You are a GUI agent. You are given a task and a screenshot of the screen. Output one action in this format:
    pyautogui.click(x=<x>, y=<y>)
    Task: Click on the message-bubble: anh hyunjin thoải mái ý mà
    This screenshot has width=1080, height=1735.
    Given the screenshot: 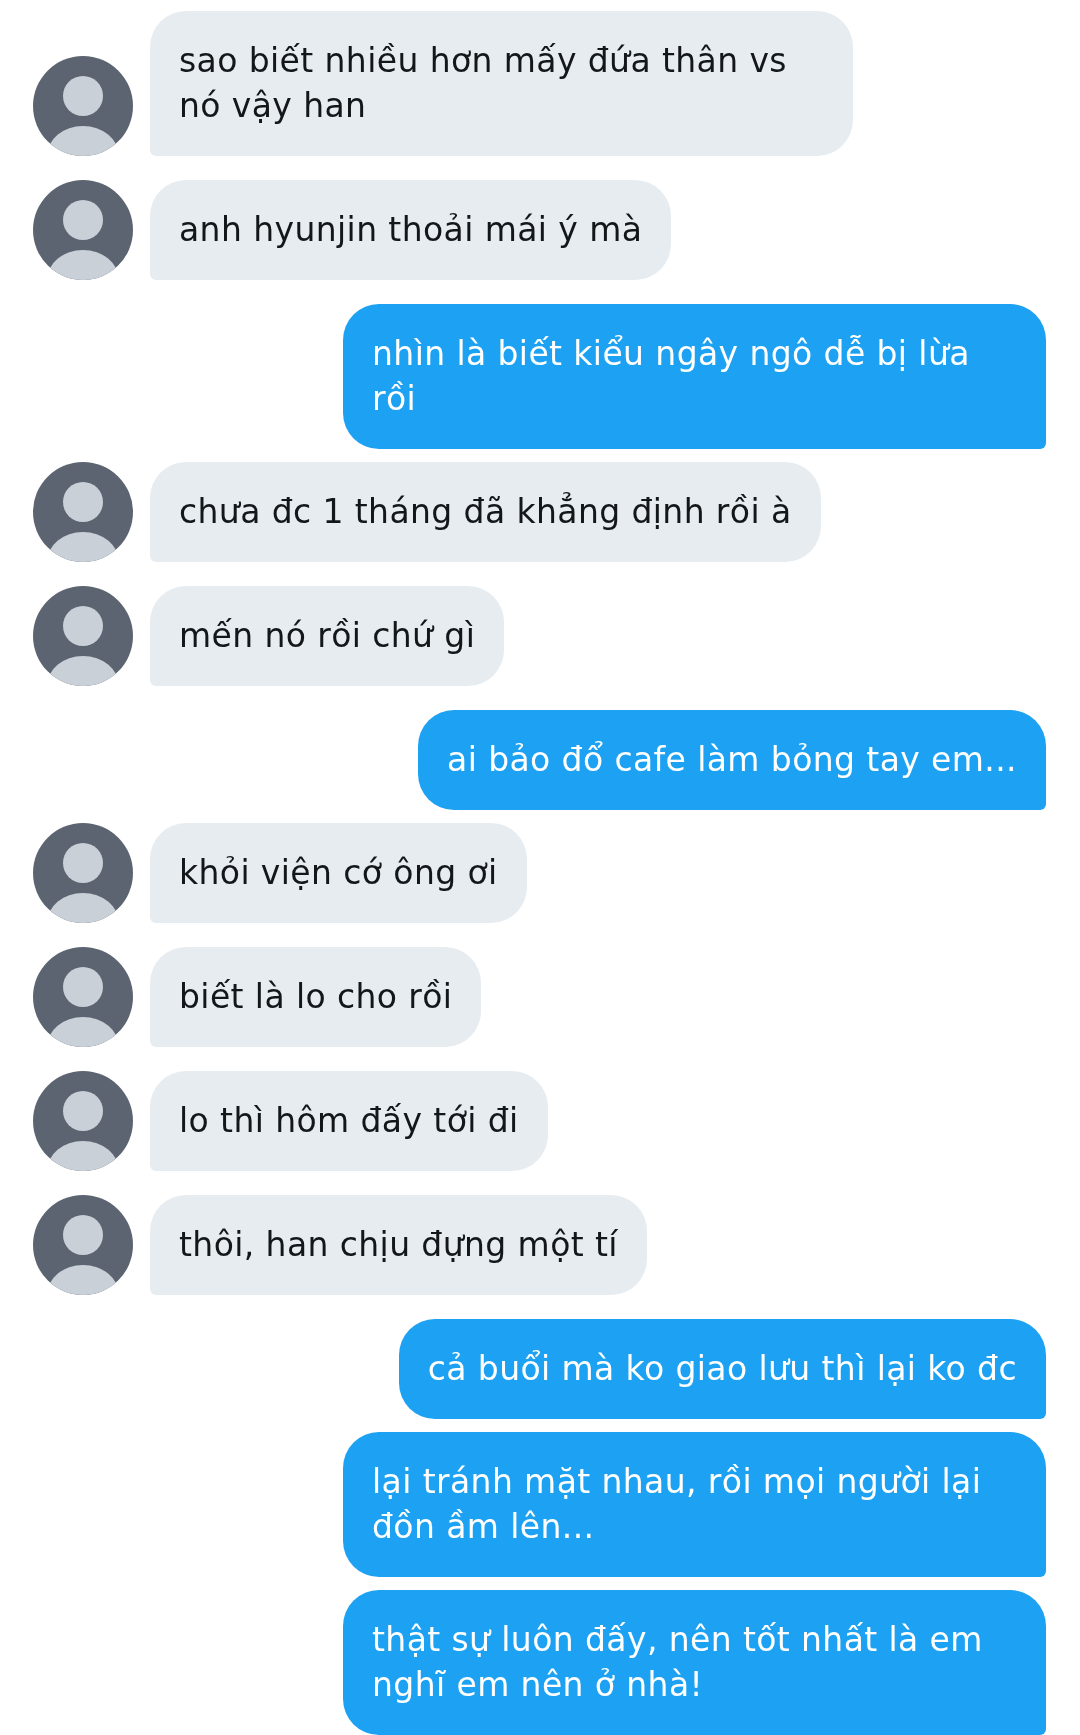 What is the action you would take?
    pyautogui.click(x=411, y=230)
    